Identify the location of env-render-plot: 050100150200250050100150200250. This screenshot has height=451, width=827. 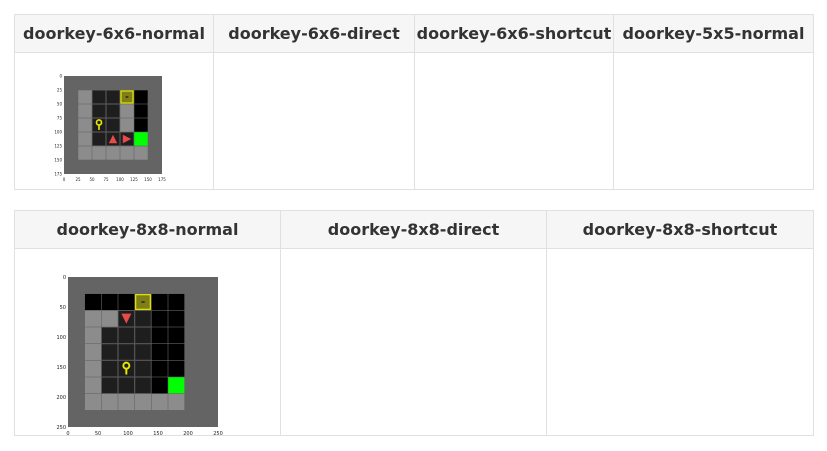
(139, 355).